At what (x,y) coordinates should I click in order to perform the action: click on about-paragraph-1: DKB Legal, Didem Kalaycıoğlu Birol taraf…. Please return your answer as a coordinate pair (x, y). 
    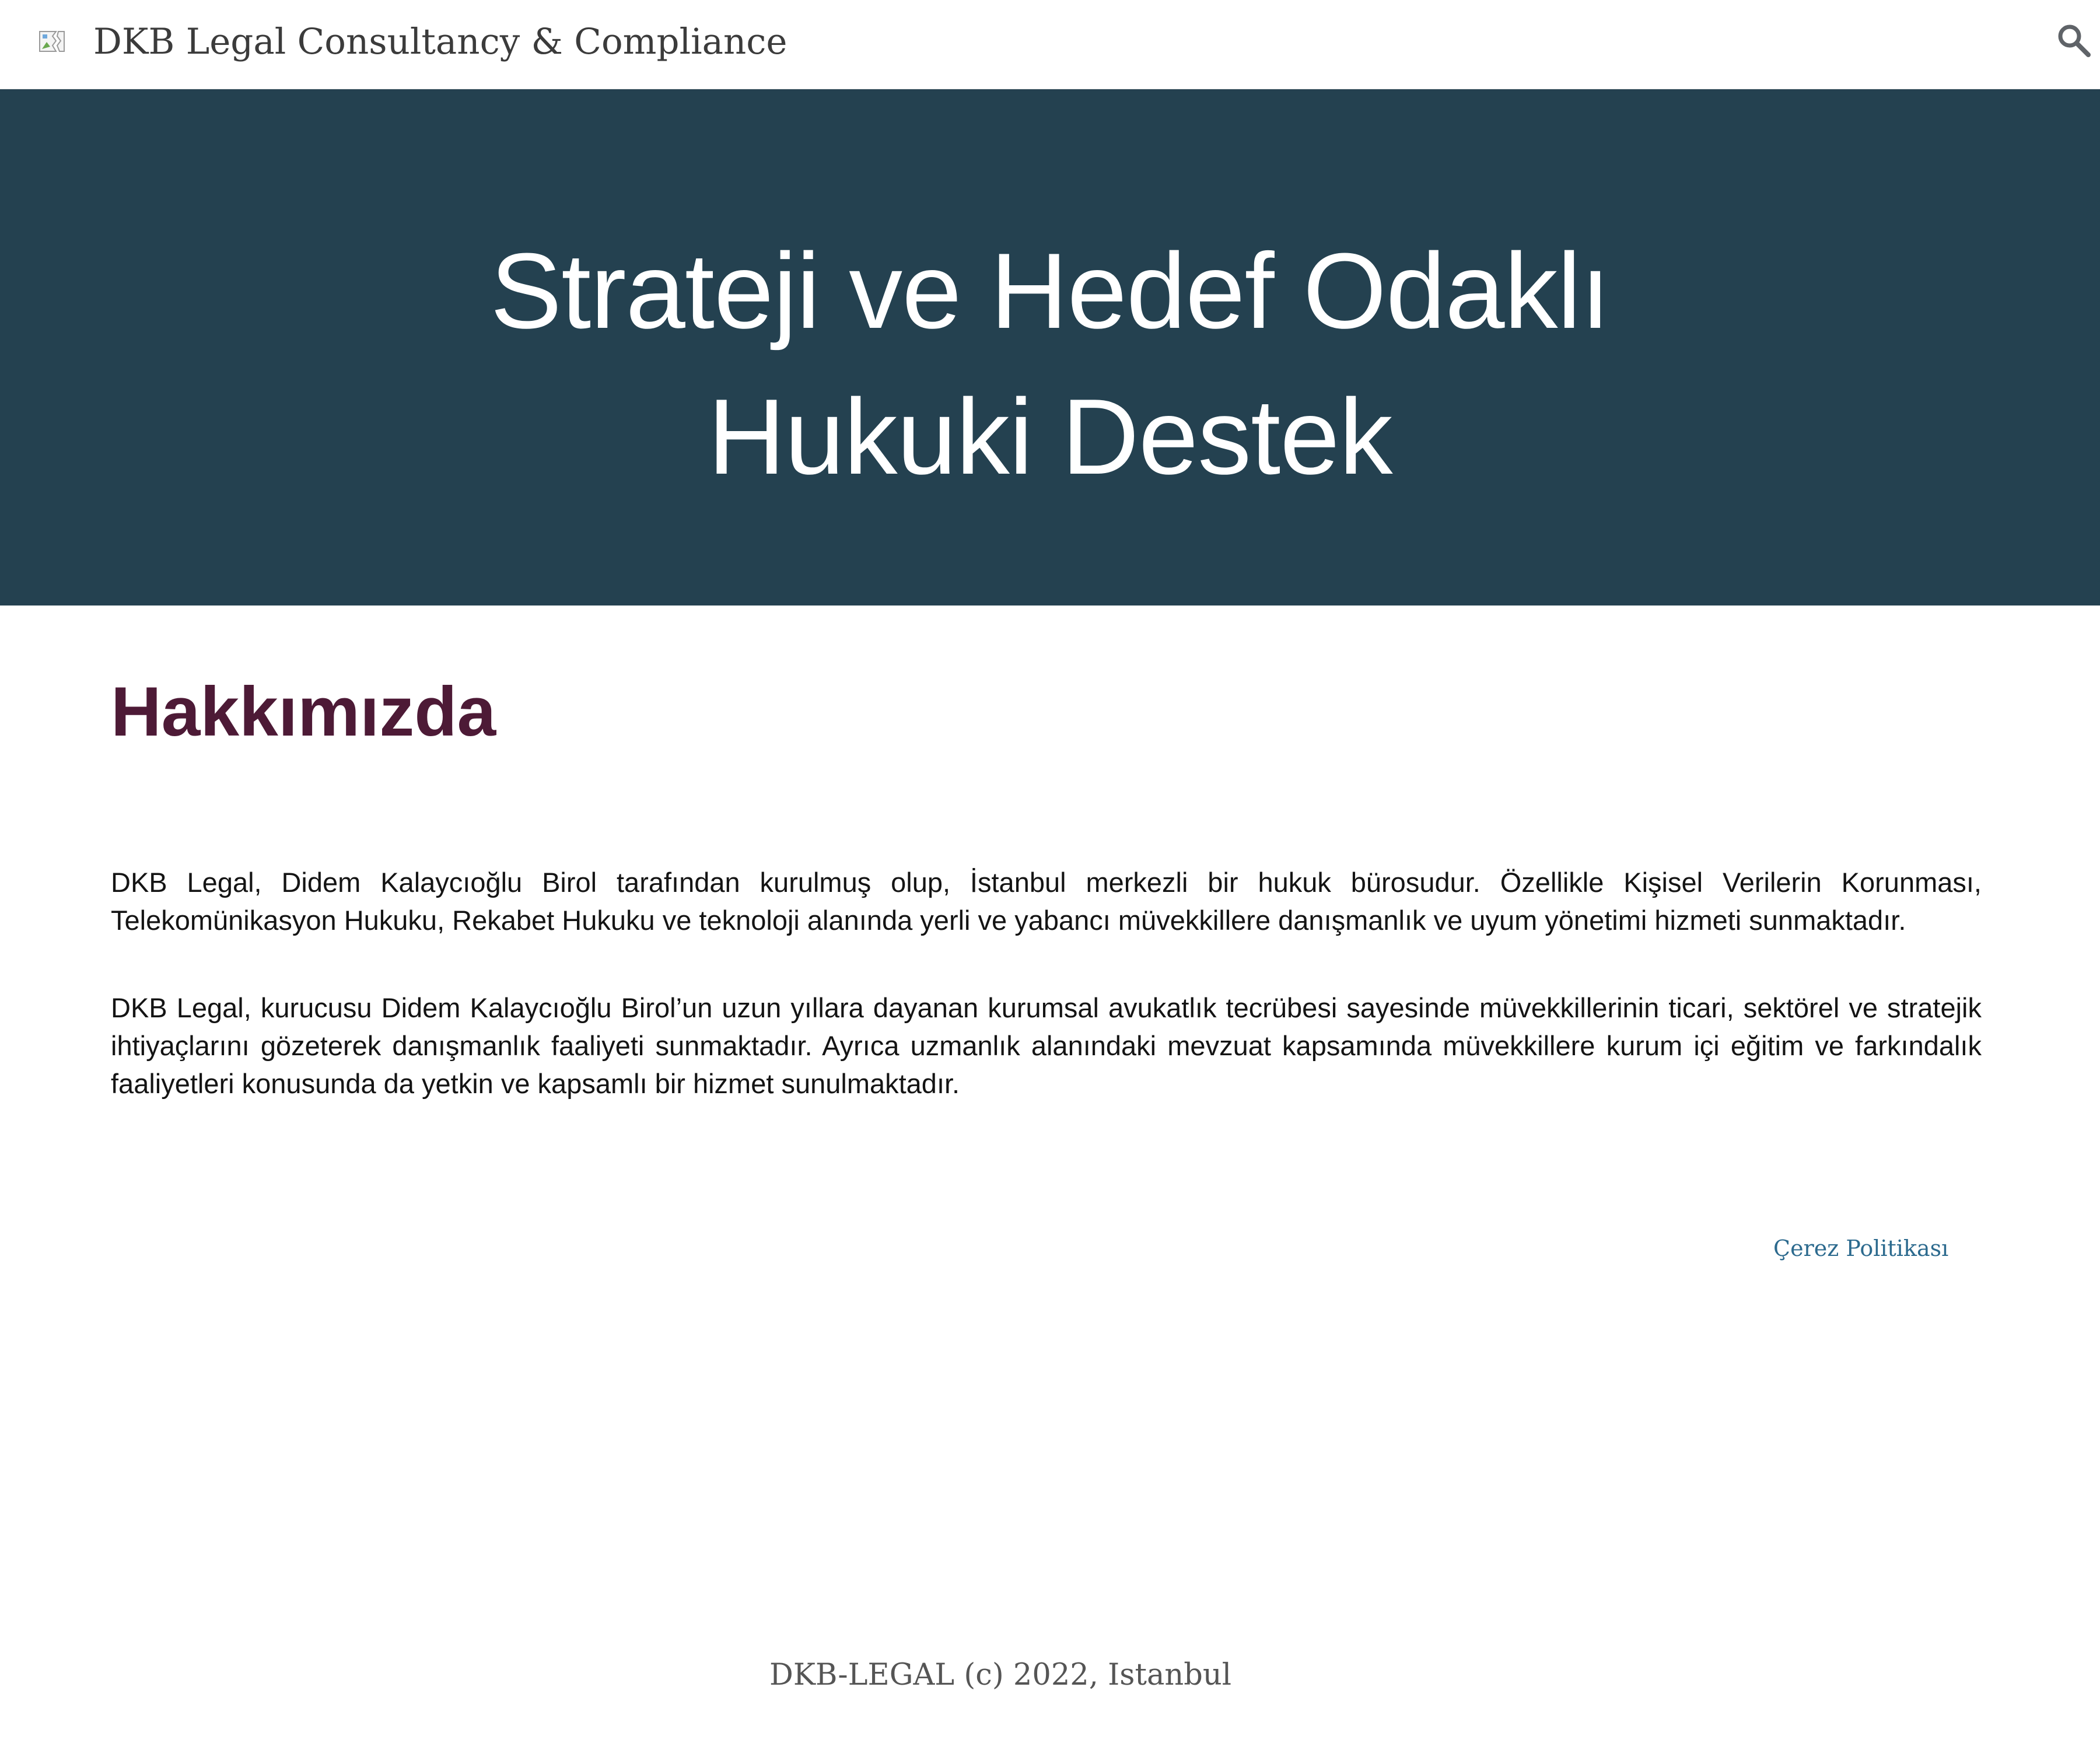
    Looking at the image, I should click on (1046, 901).